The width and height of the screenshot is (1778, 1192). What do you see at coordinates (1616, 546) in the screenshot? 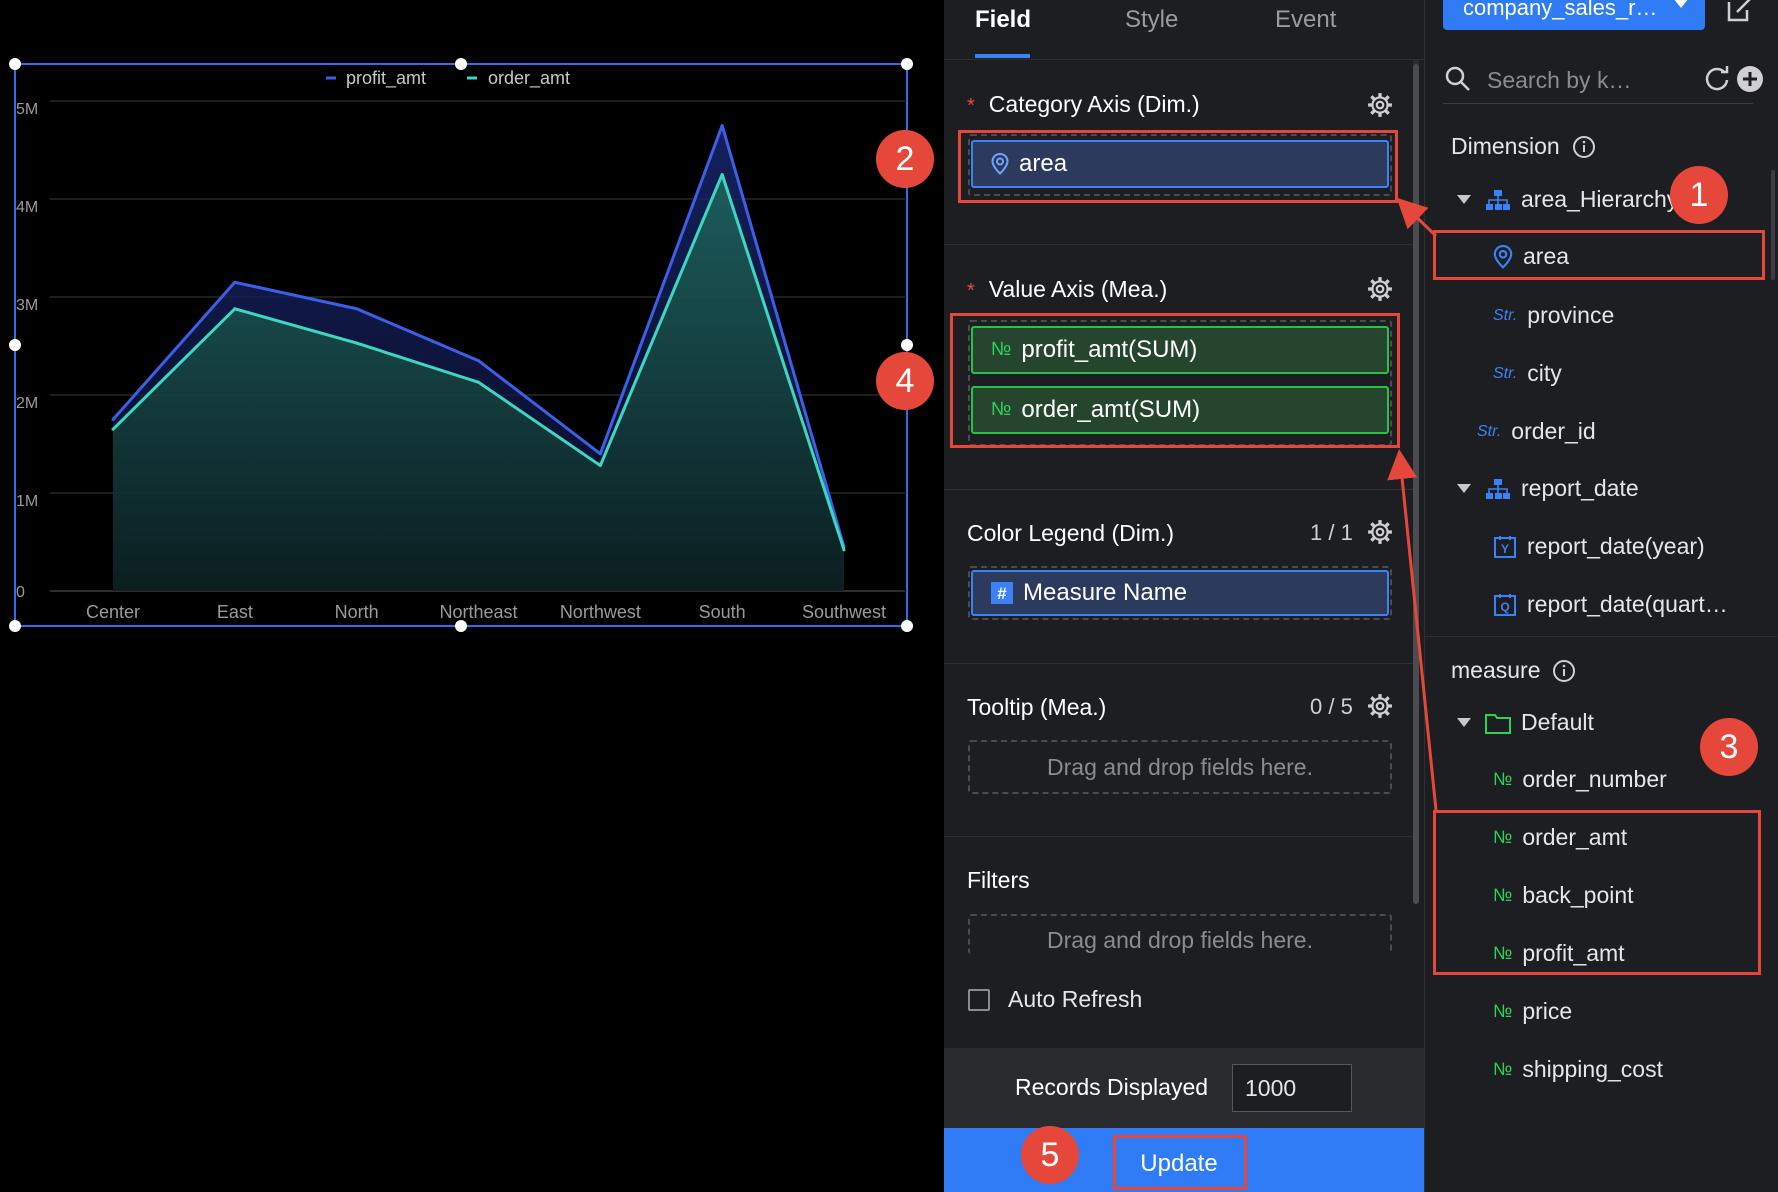
I see `field-label: report_date(year)` at bounding box center [1616, 546].